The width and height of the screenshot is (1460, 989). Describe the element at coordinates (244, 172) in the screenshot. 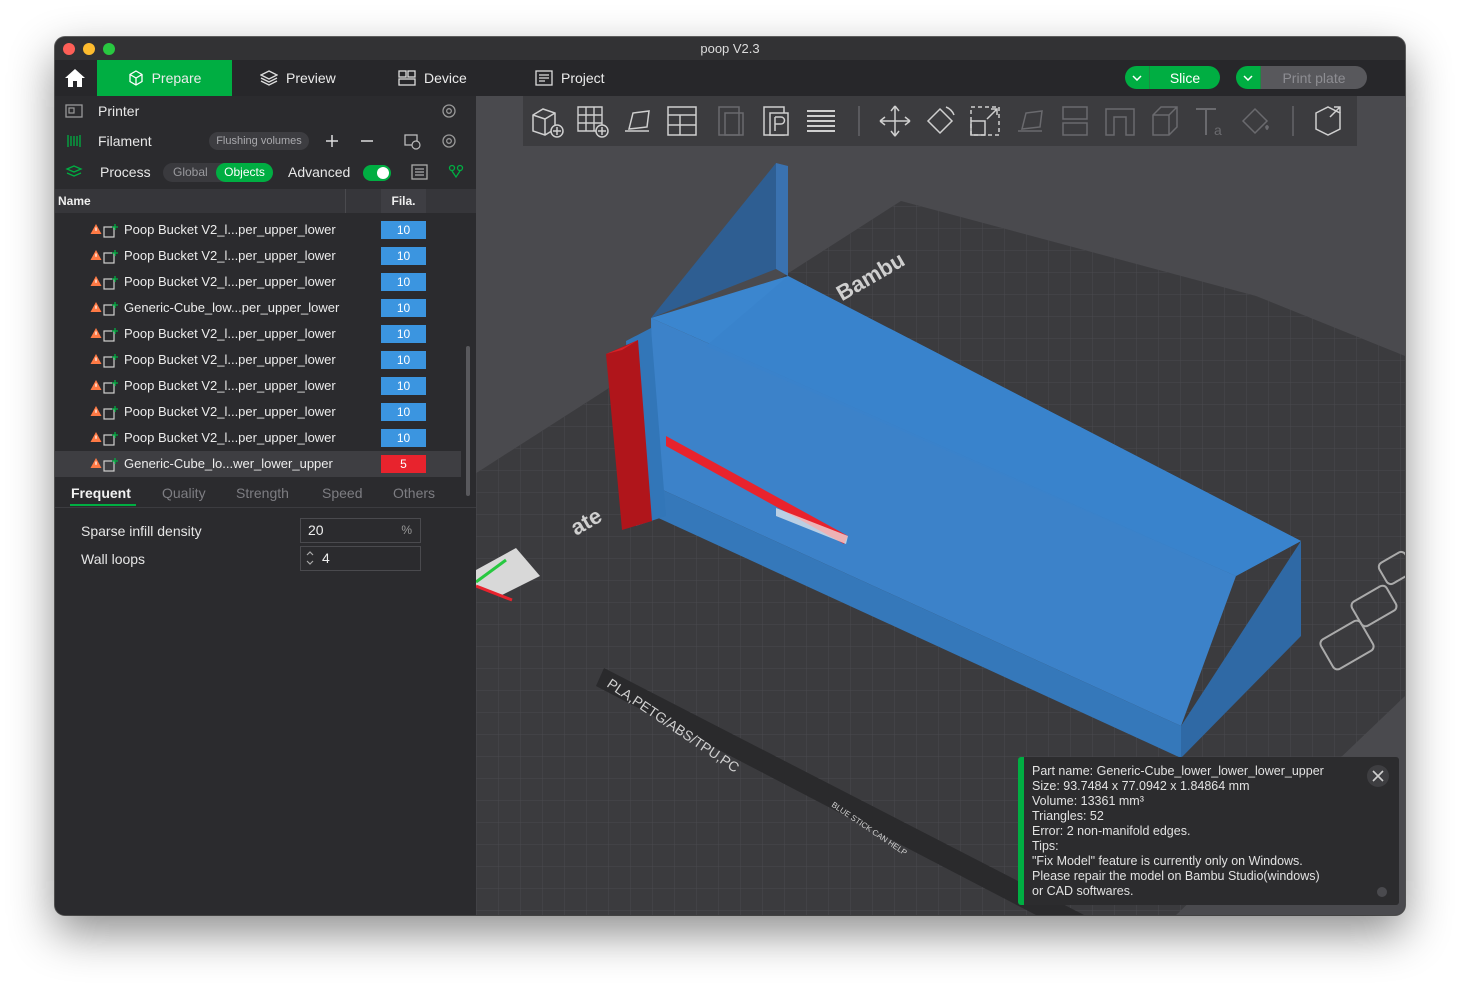

I see `objects-option: Objects` at that location.